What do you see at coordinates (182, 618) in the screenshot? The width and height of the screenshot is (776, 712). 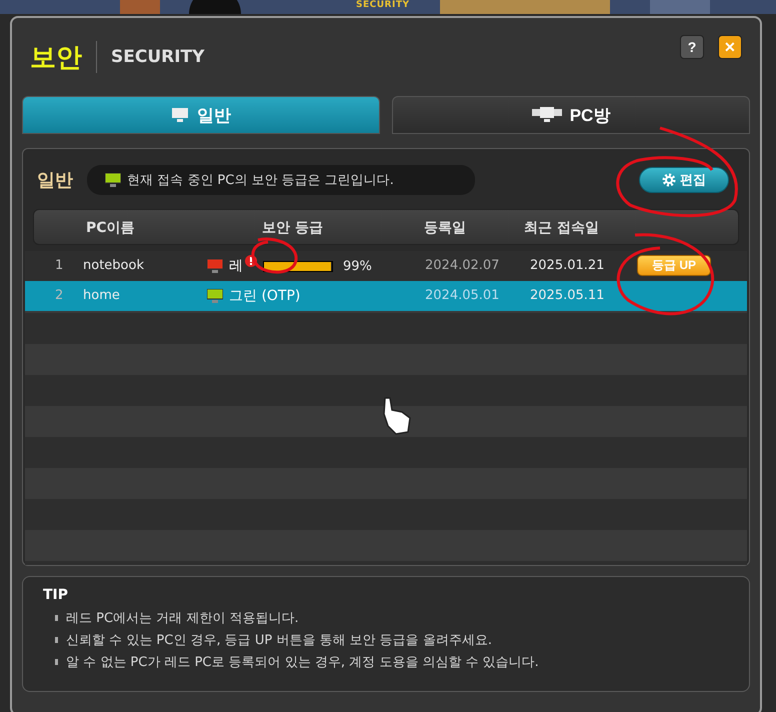 I see `tip-text: 레드 PC에서는 거래 제한이 적용됩니다.` at bounding box center [182, 618].